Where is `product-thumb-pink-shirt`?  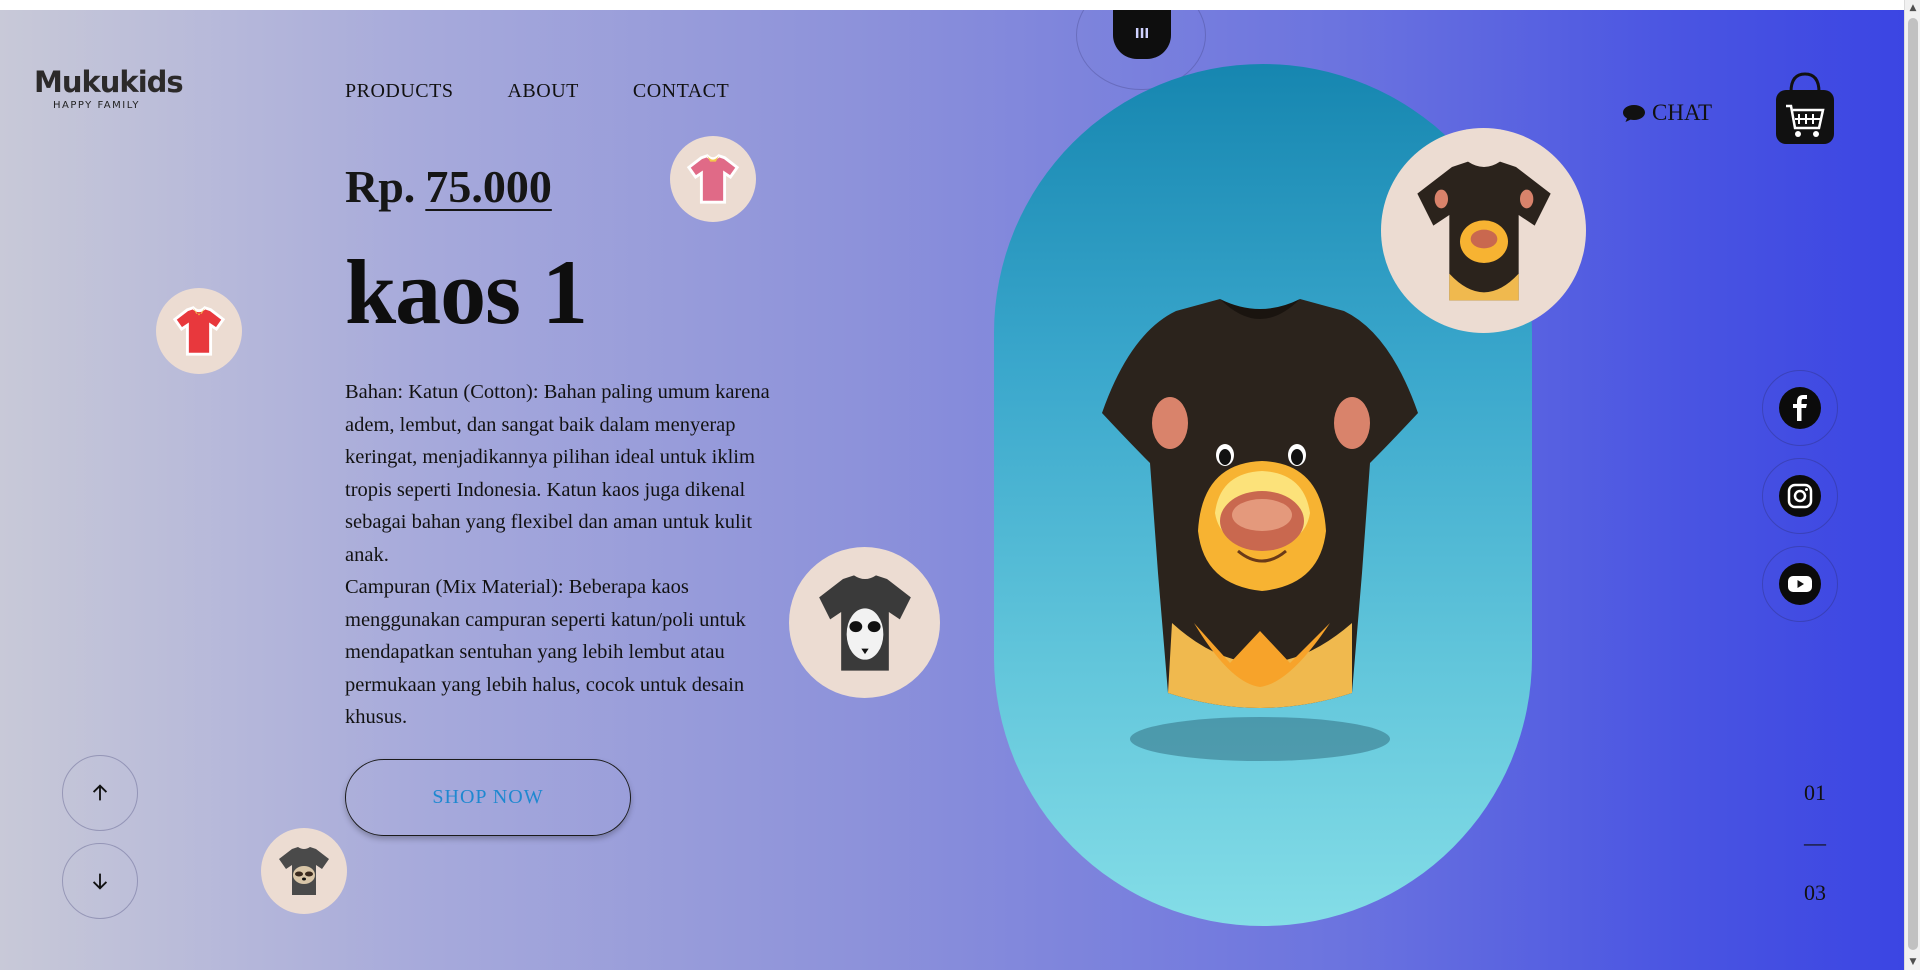
product-thumb-pink-shirt is located at coordinates (713, 179).